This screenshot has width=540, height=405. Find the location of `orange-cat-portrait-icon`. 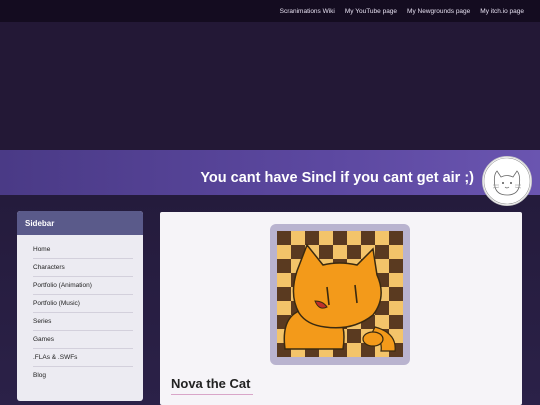

orange-cat-portrait-icon is located at coordinates (340, 294).